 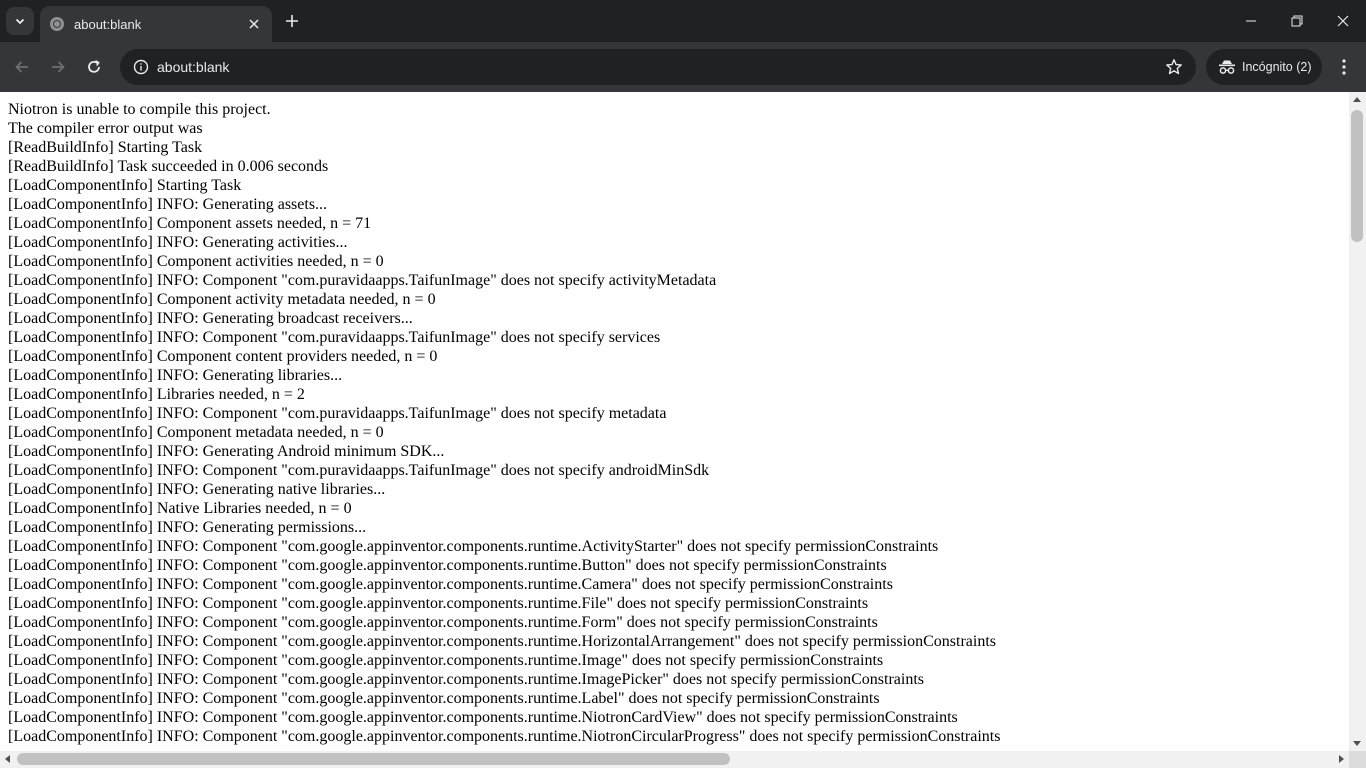 I want to click on more-vert-icon, so click(x=1344, y=67).